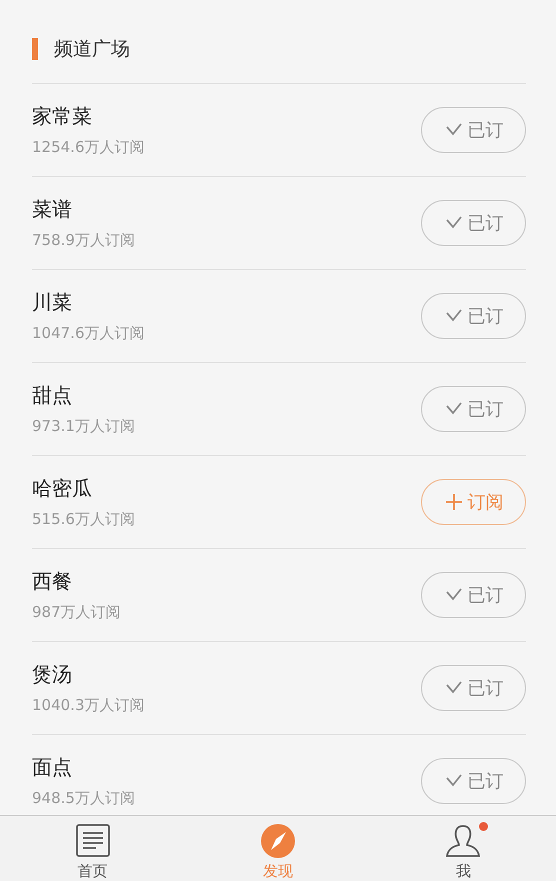 The height and width of the screenshot is (881, 556). Describe the element at coordinates (52, 395) in the screenshot. I see `channel-name: 甜点` at that location.